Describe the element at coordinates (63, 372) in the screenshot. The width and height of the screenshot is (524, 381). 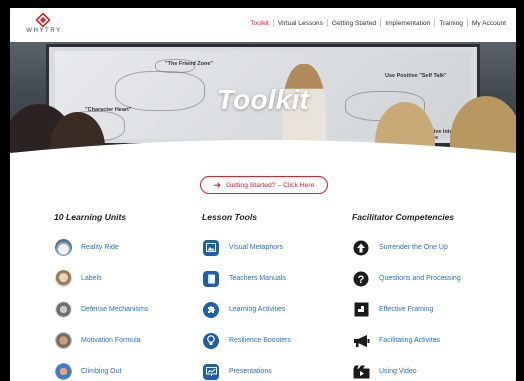
I see `climbing-out-icon` at that location.